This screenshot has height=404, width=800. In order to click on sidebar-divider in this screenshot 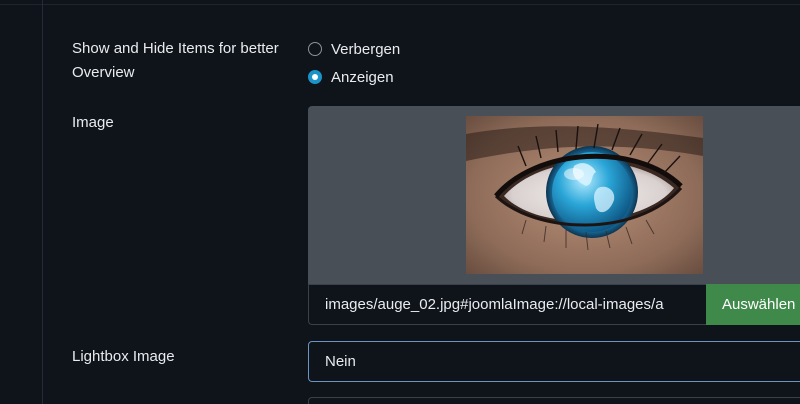, I will do `click(42, 202)`.